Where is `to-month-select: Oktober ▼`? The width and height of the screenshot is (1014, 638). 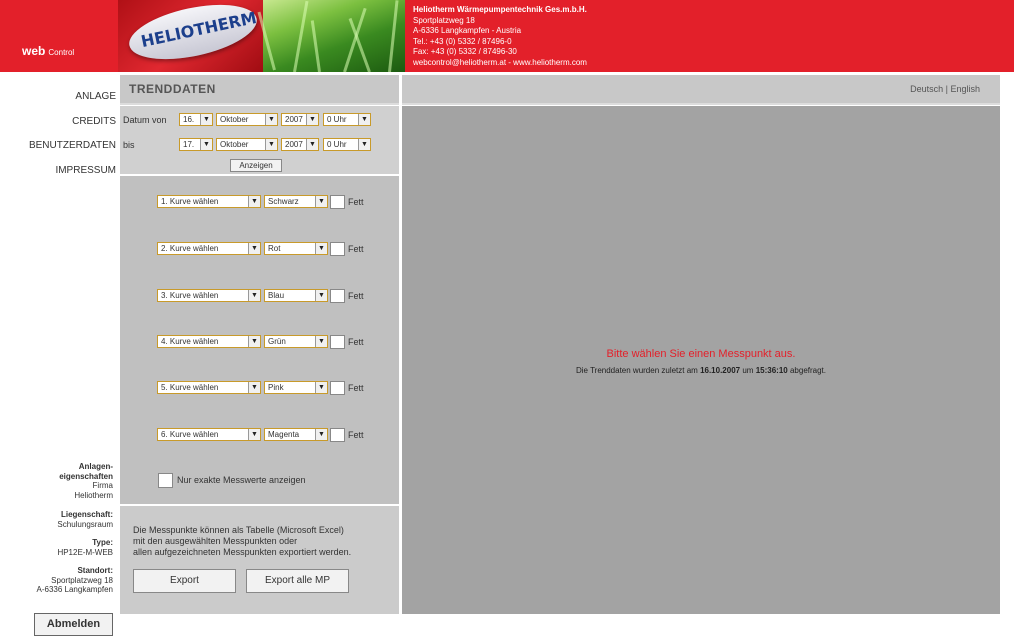 to-month-select: Oktober ▼ is located at coordinates (247, 144).